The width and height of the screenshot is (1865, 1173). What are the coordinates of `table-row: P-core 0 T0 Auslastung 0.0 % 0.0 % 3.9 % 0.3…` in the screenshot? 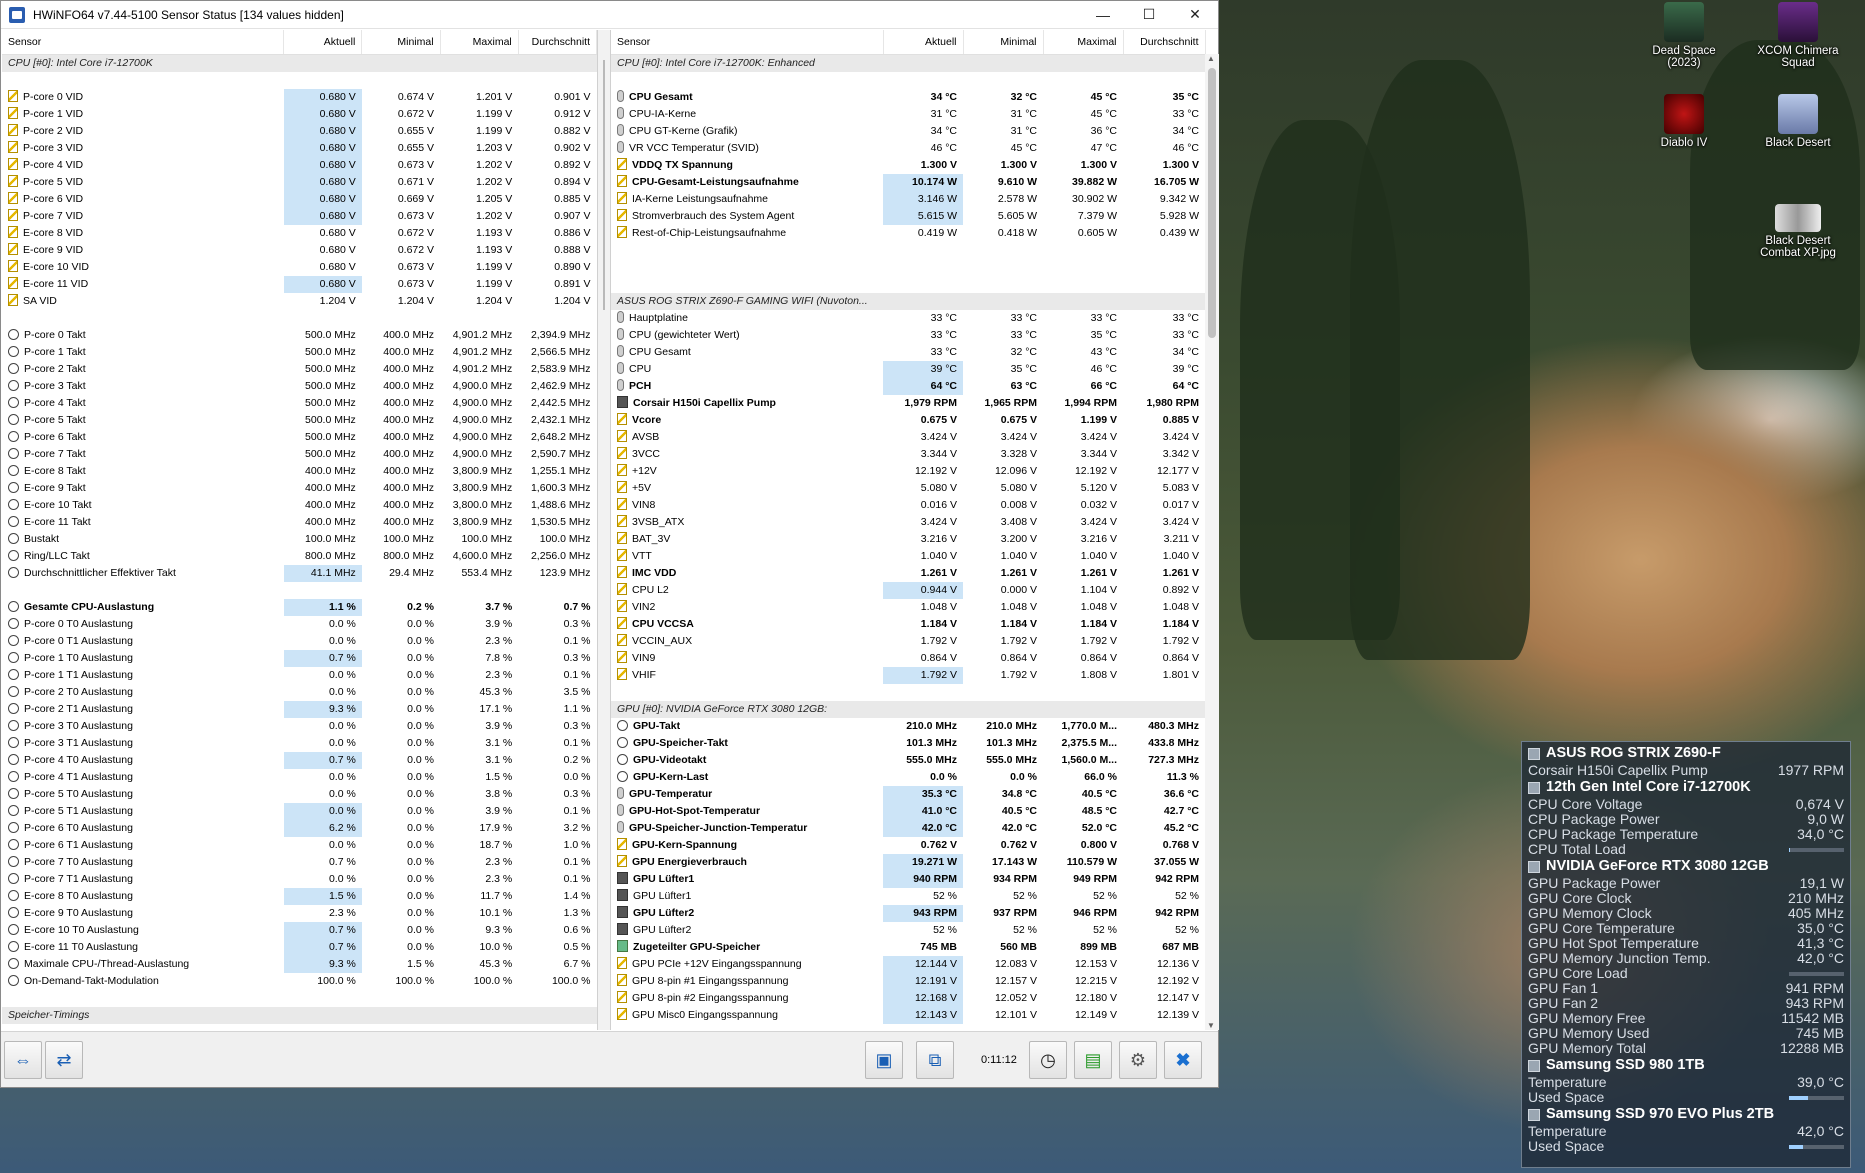 It's located at (299, 624).